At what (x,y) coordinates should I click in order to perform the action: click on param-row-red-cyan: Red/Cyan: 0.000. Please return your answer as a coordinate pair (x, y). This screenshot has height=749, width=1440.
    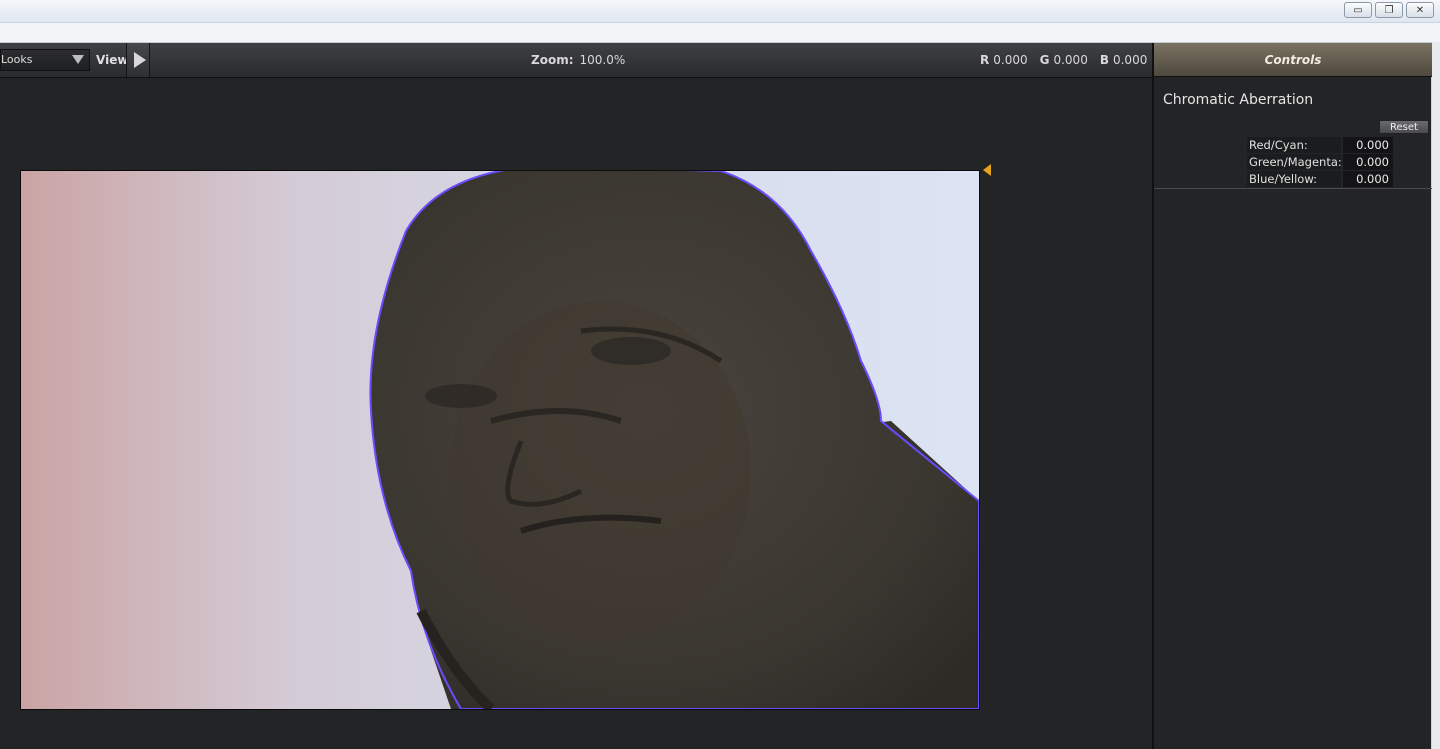
    Looking at the image, I should click on (1320, 145).